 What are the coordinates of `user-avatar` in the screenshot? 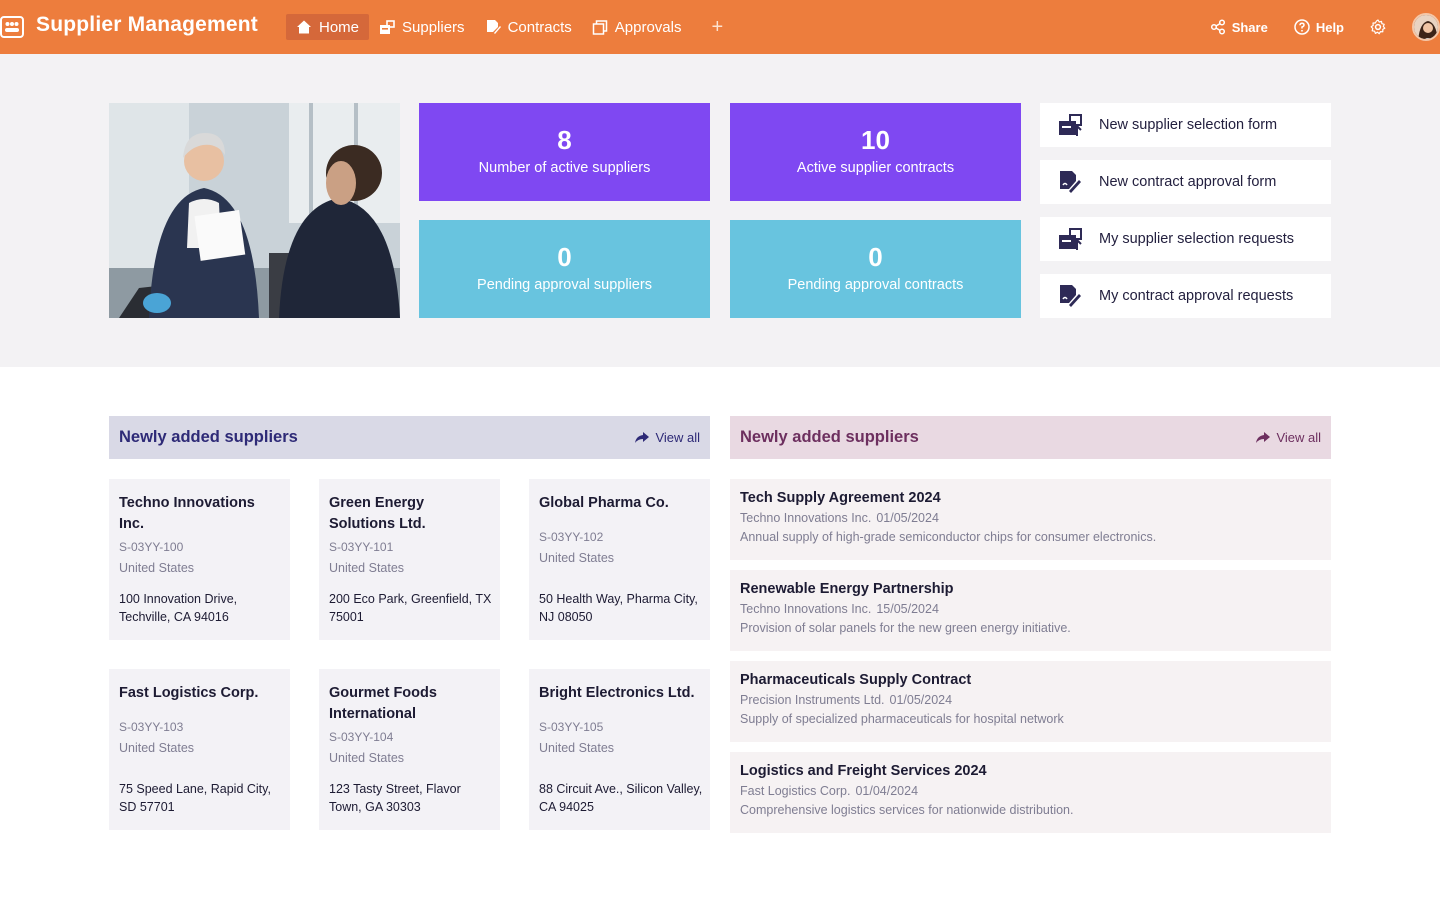 It's located at (1426, 27).